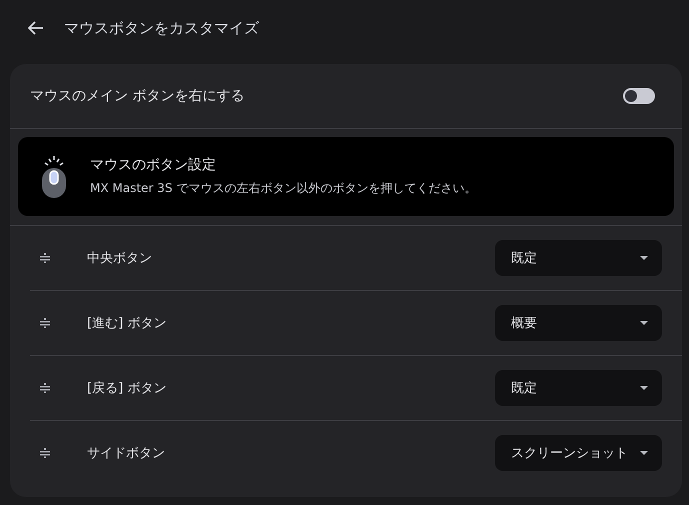 This screenshot has height=505, width=689. Describe the element at coordinates (578, 323) in the screenshot. I see `action-dropdown: 概要` at that location.